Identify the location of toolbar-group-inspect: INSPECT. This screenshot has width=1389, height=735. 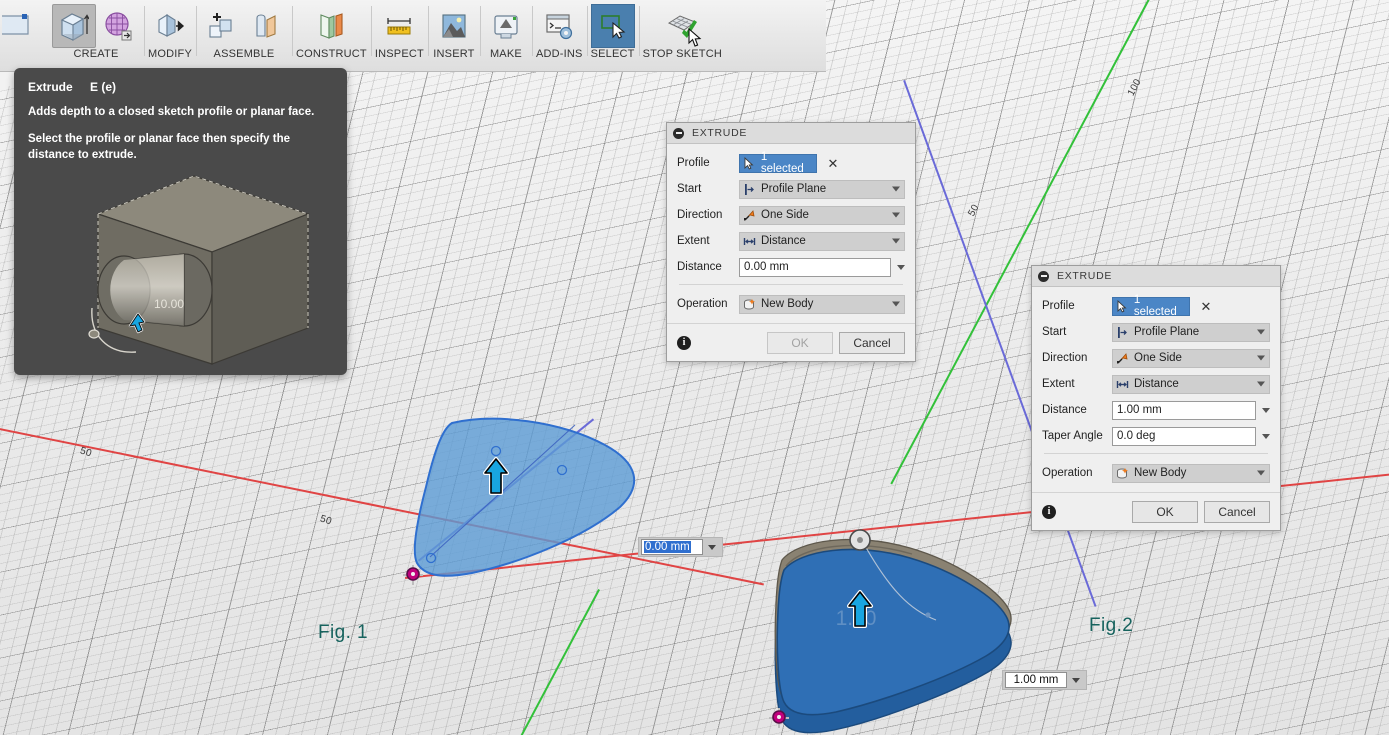
(399, 36).